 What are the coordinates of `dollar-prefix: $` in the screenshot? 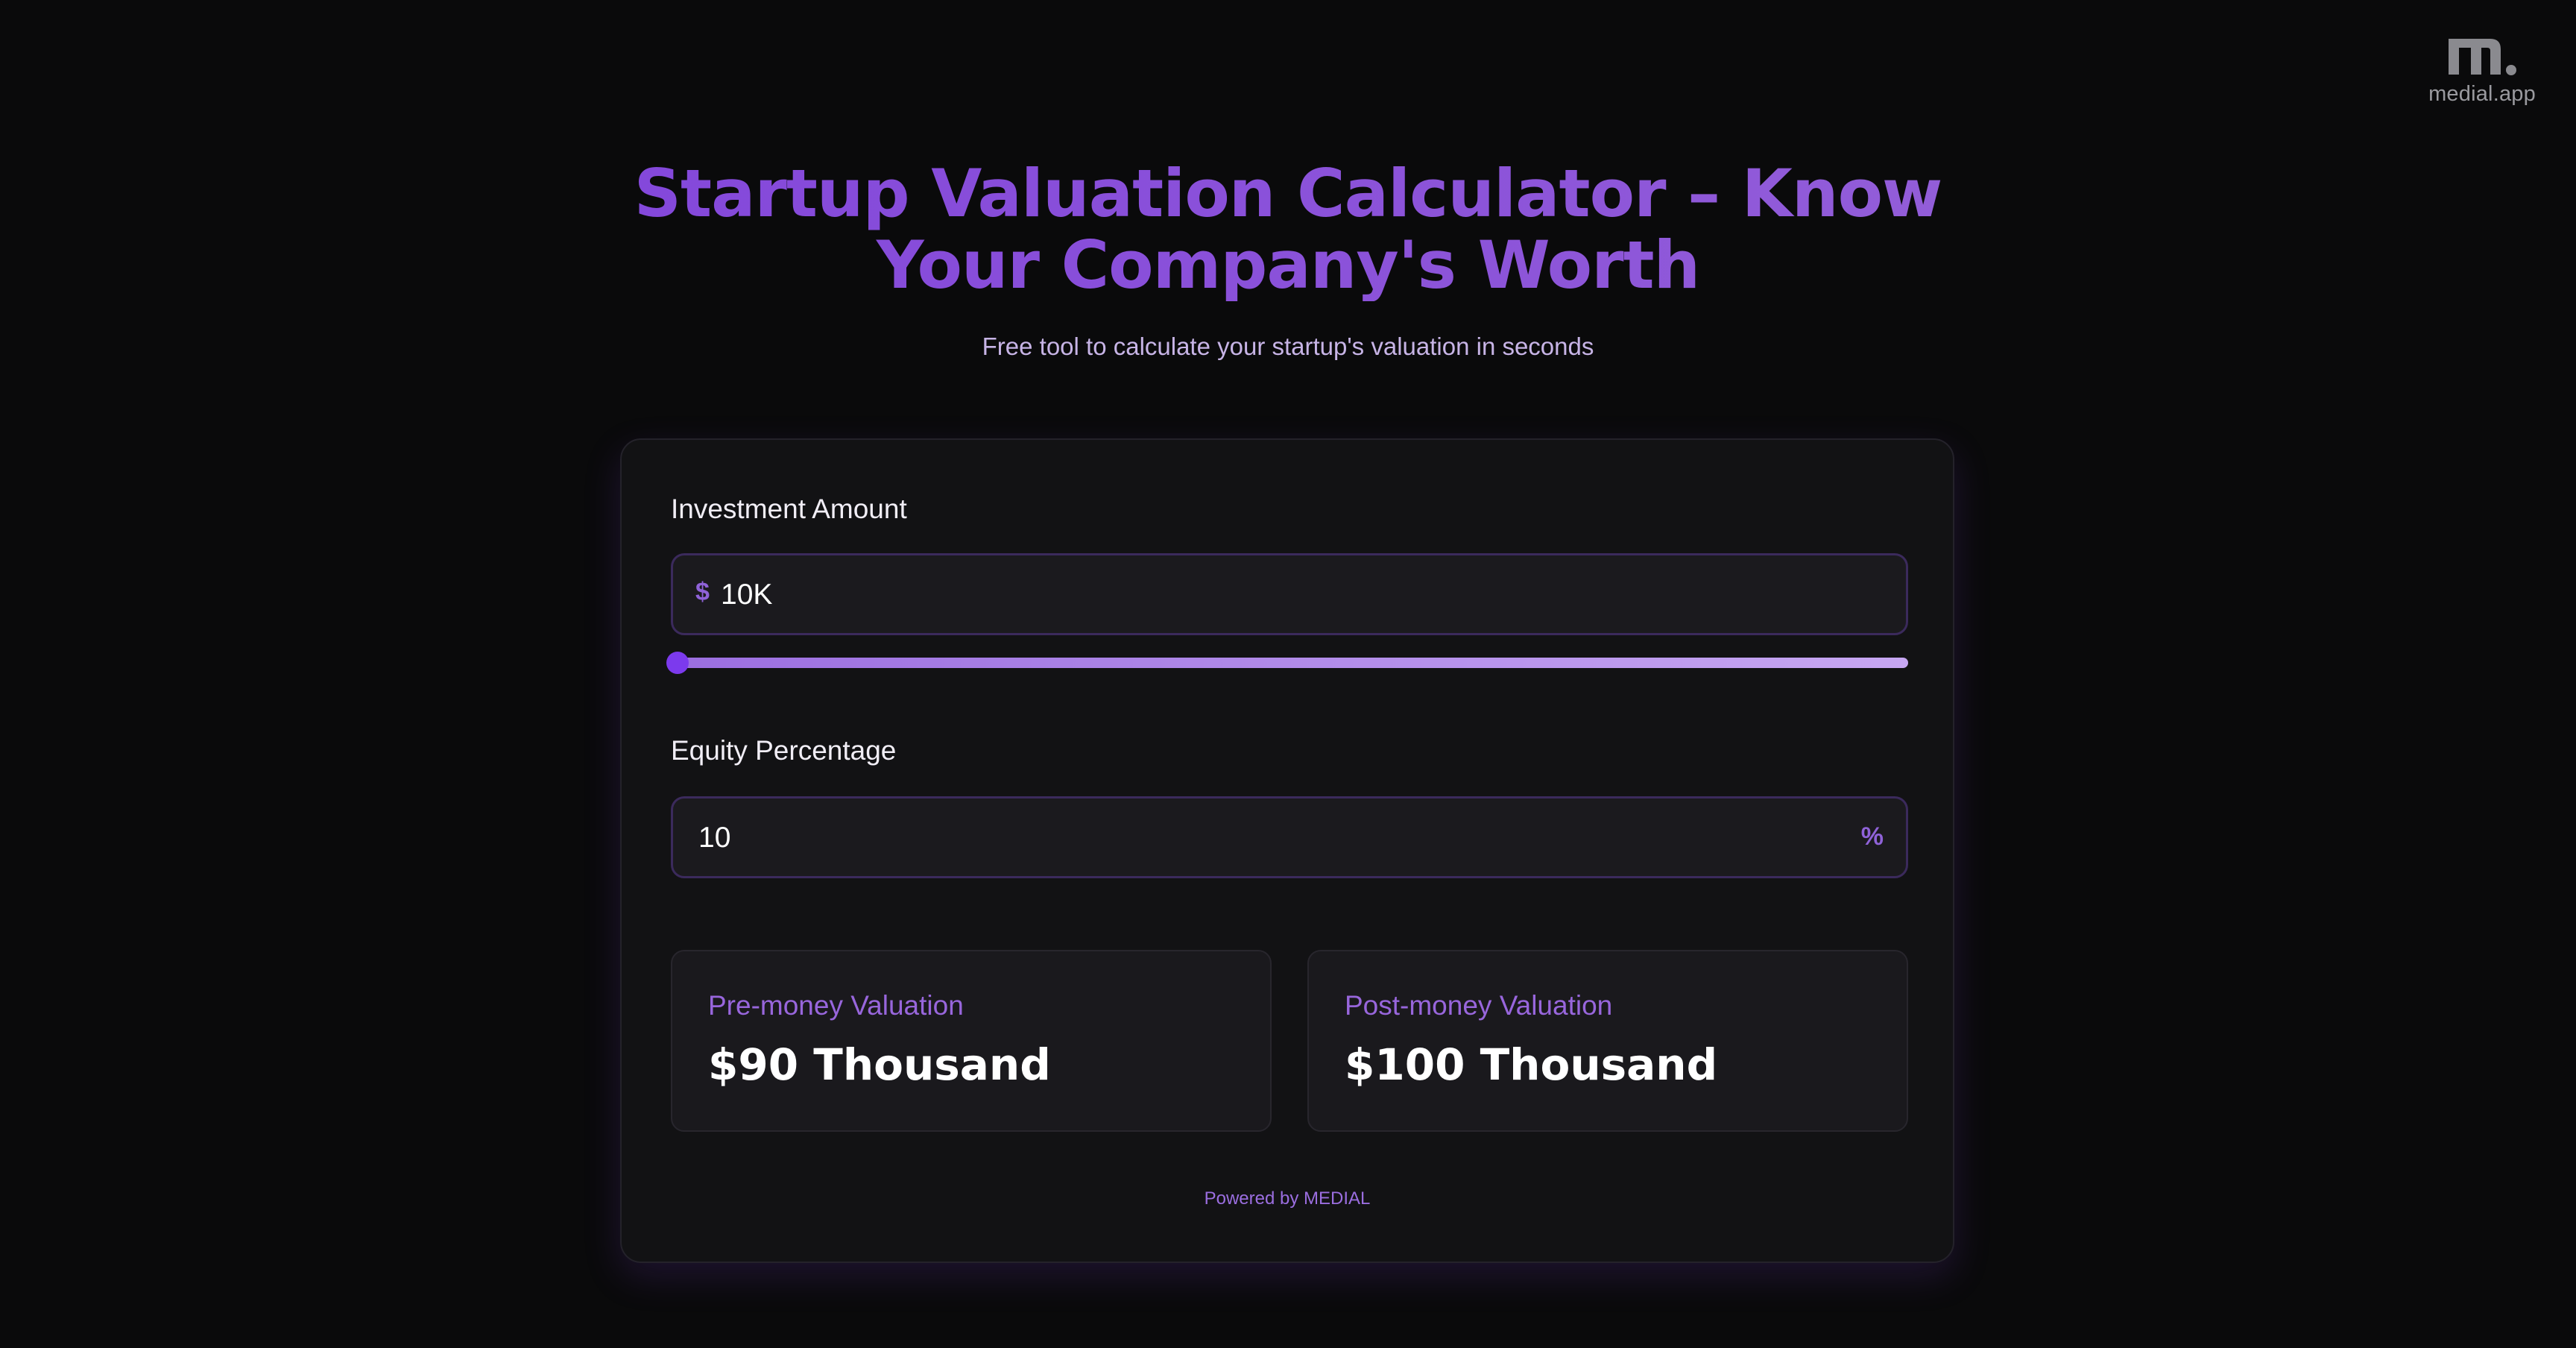 It's located at (703, 592).